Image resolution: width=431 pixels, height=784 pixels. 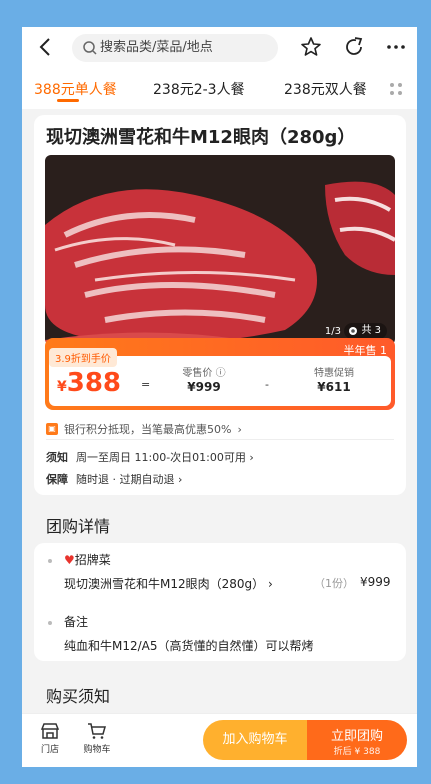 I want to click on store-label: 门店, so click(x=49, y=750).